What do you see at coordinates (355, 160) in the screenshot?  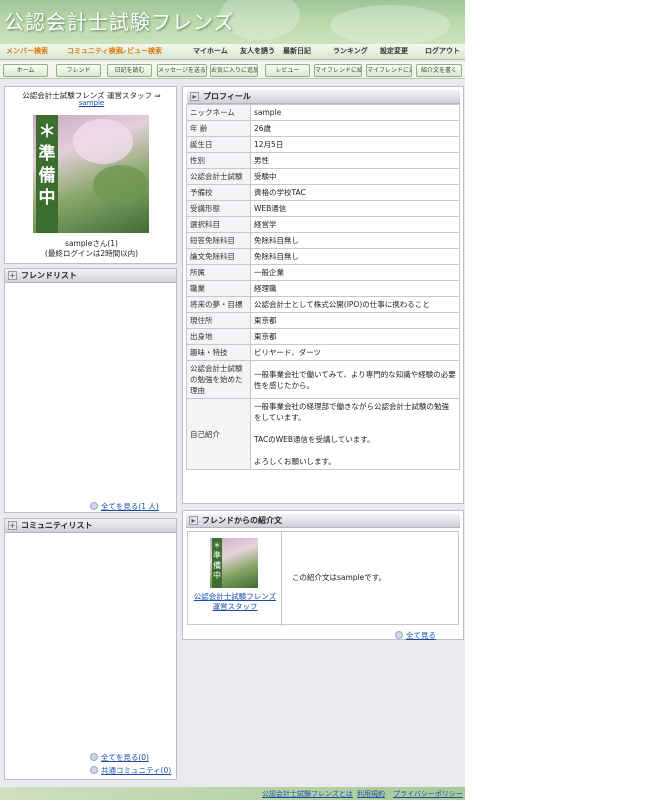 I see `profile-field-value: 男性` at bounding box center [355, 160].